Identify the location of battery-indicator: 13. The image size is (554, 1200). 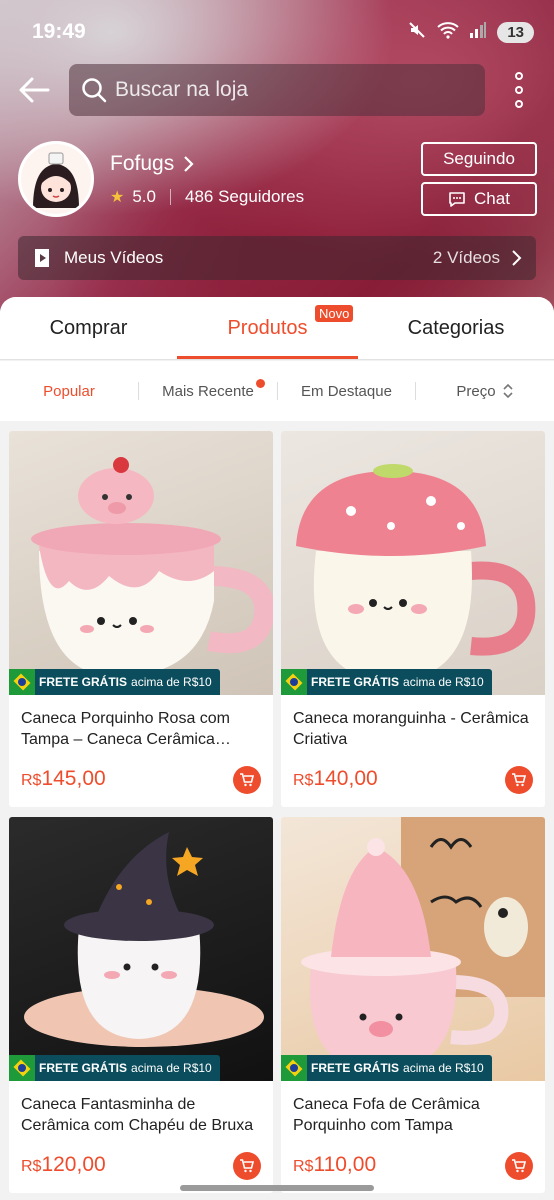
(515, 32).